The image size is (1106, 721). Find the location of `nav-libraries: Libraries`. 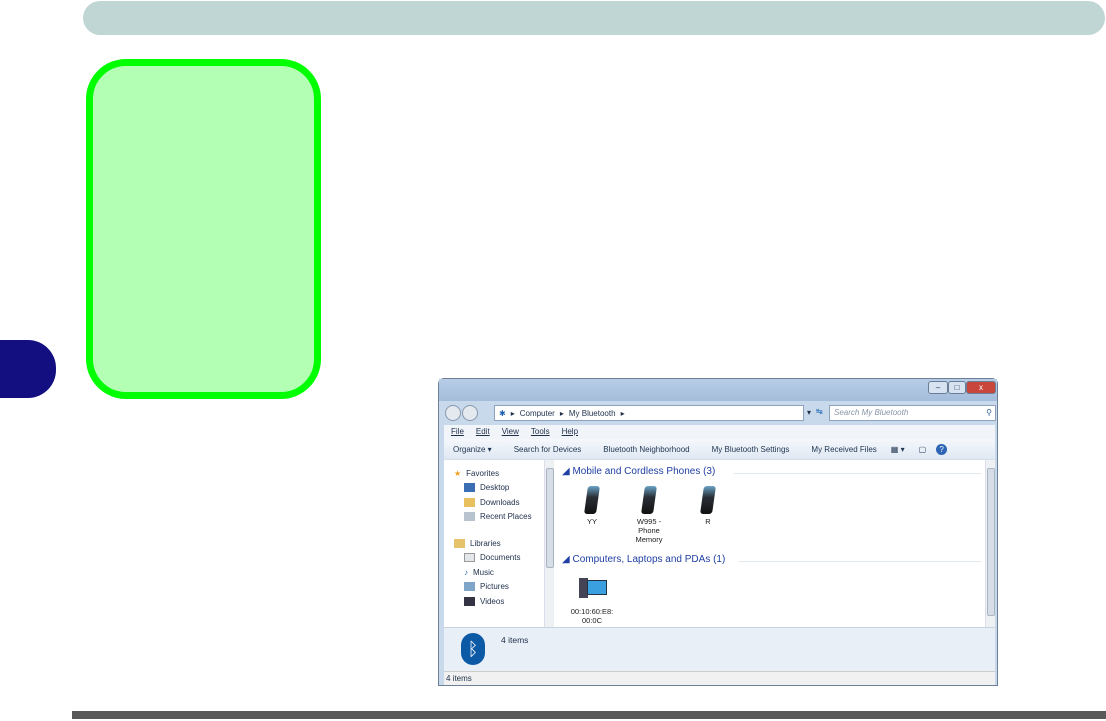

nav-libraries: Libraries is located at coordinates (499, 543).